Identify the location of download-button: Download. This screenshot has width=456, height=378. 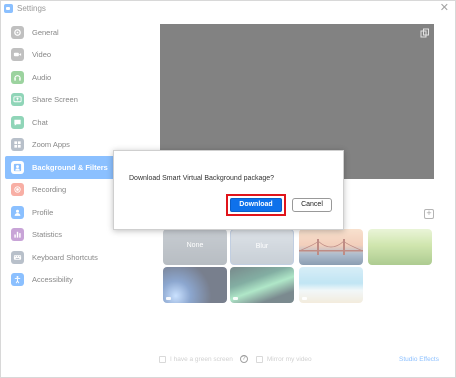
(256, 205).